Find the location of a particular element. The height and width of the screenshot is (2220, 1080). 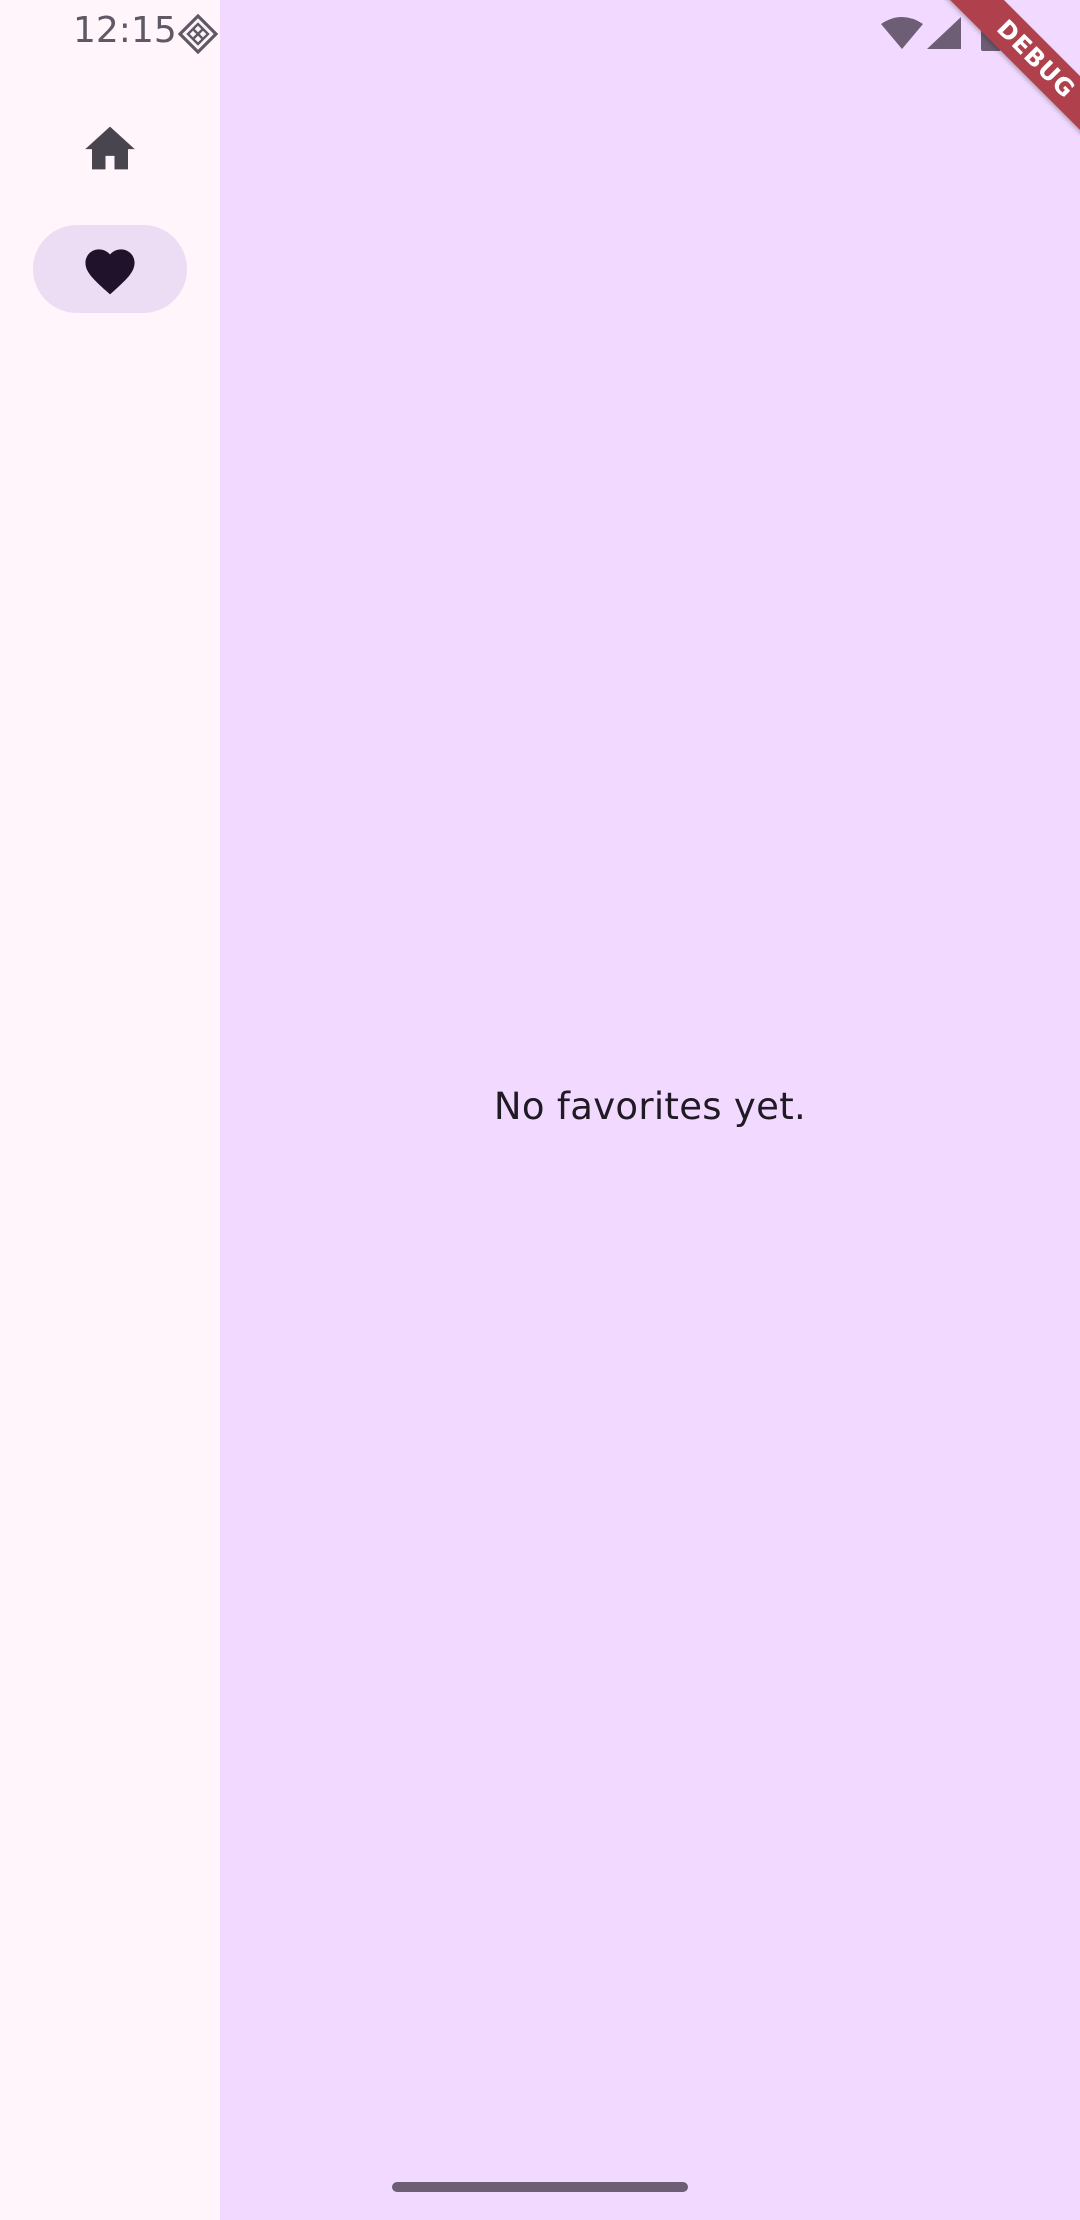

status-time: 12:15 is located at coordinates (125, 30).